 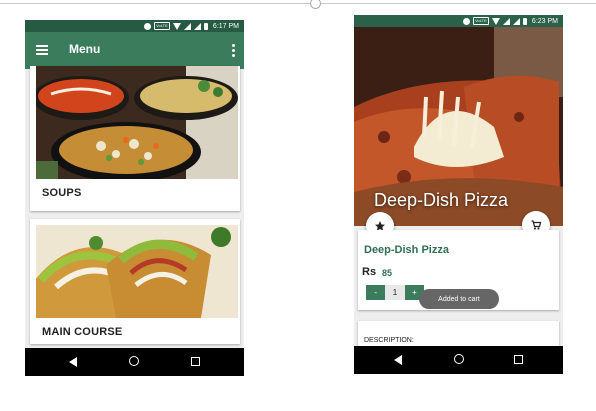 I want to click on currency-label: Rs, so click(x=369, y=272).